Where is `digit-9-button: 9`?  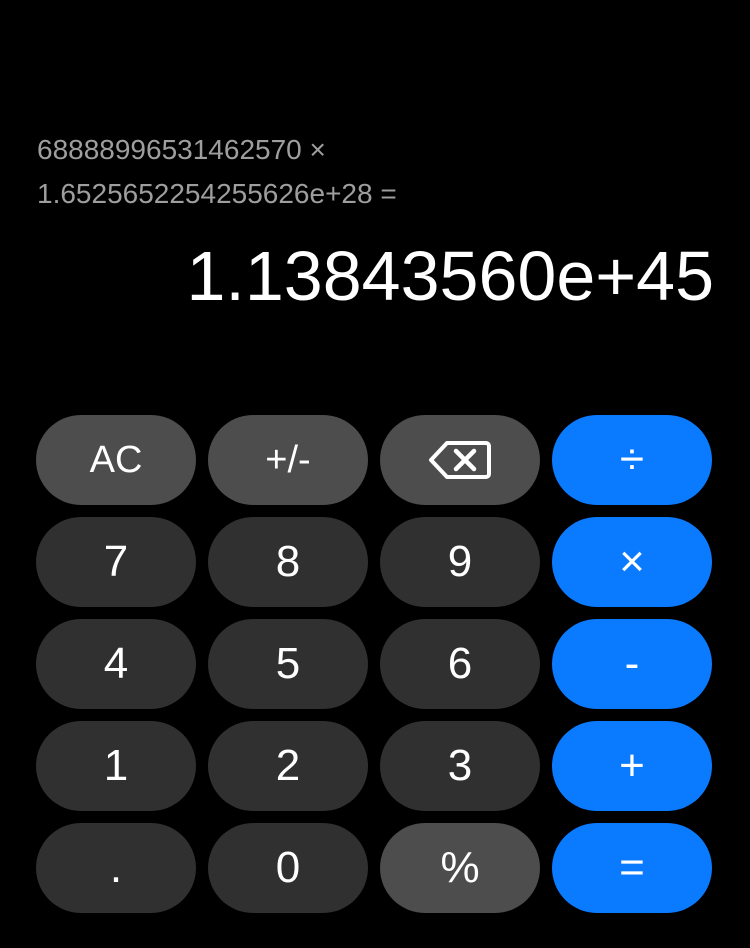 digit-9-button: 9 is located at coordinates (460, 562).